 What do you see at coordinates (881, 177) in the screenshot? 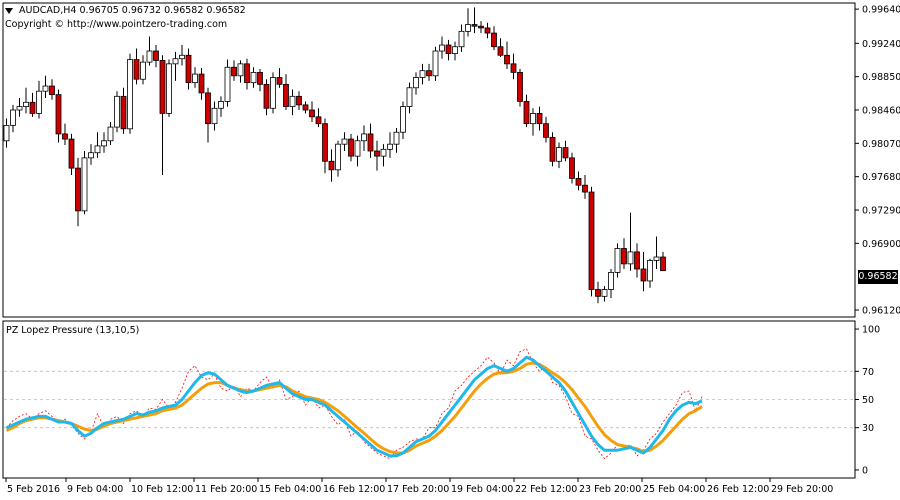
I see `price-tick-label: 0.97680` at bounding box center [881, 177].